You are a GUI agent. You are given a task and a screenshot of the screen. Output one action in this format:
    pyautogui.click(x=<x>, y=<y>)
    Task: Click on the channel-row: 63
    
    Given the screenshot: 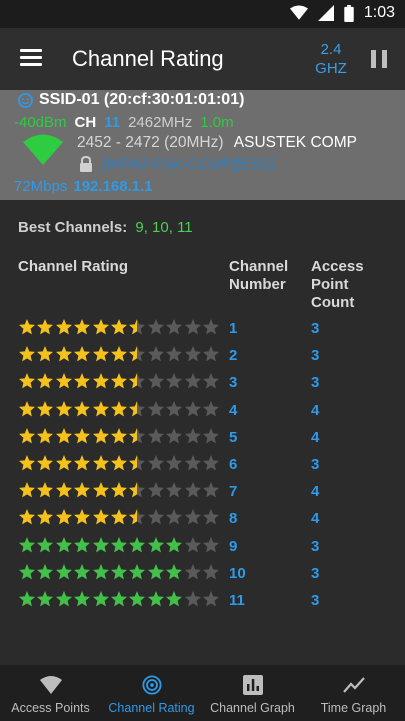 What is the action you would take?
    pyautogui.click(x=208, y=467)
    